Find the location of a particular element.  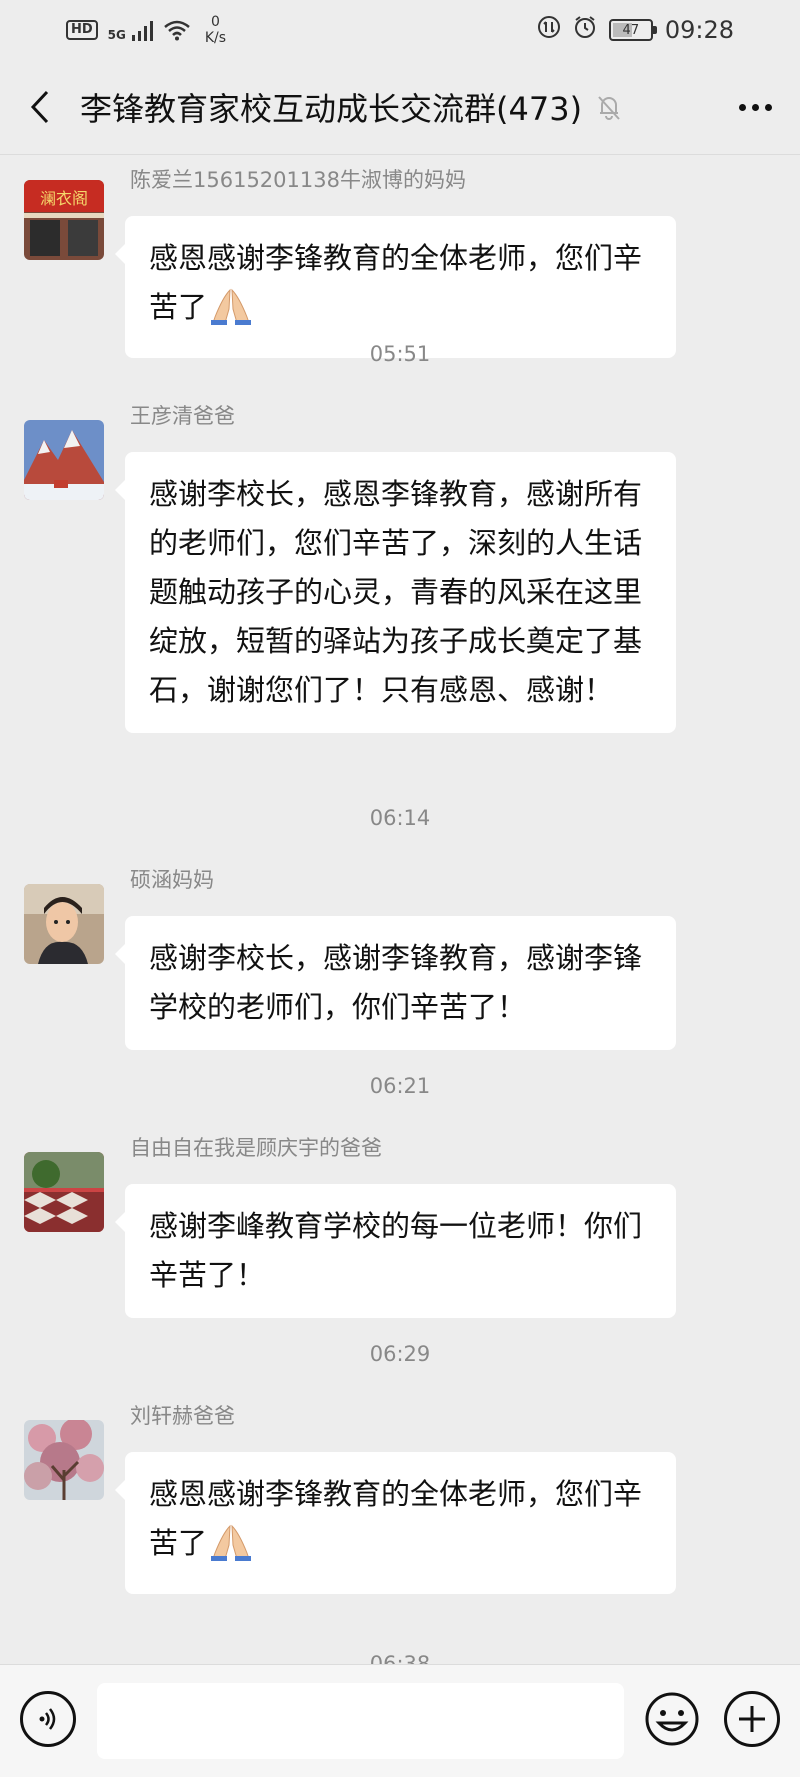

sender-name: 刘轩赫爸爸 is located at coordinates (182, 1416).